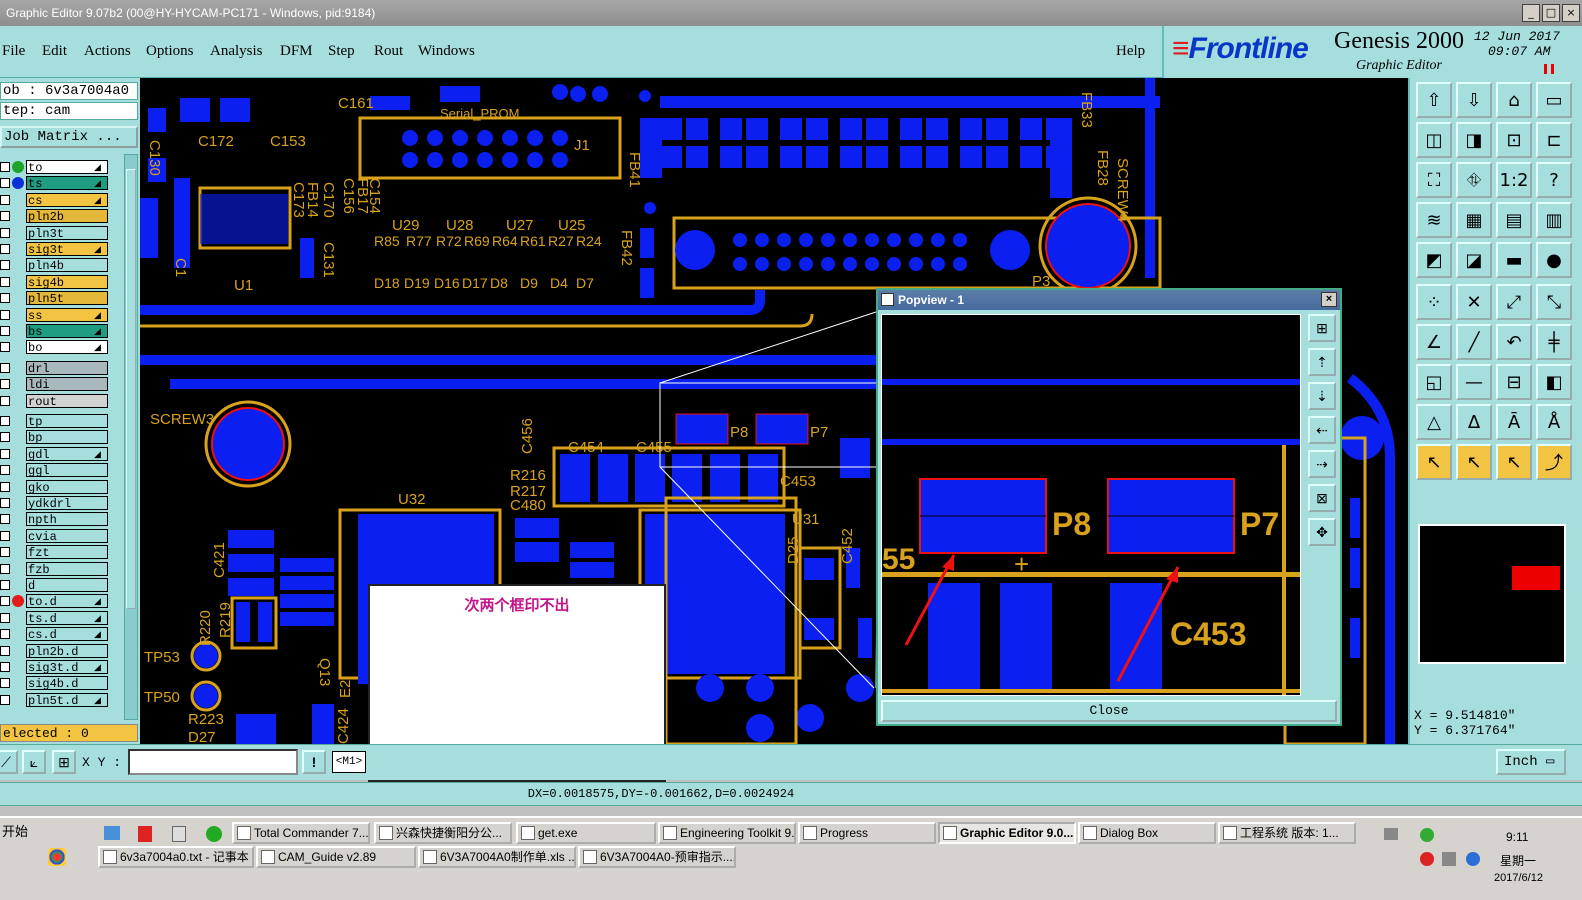 This screenshot has width=1582, height=900. What do you see at coordinates (64, 762) in the screenshot?
I see `grid-icon: ⊞` at bounding box center [64, 762].